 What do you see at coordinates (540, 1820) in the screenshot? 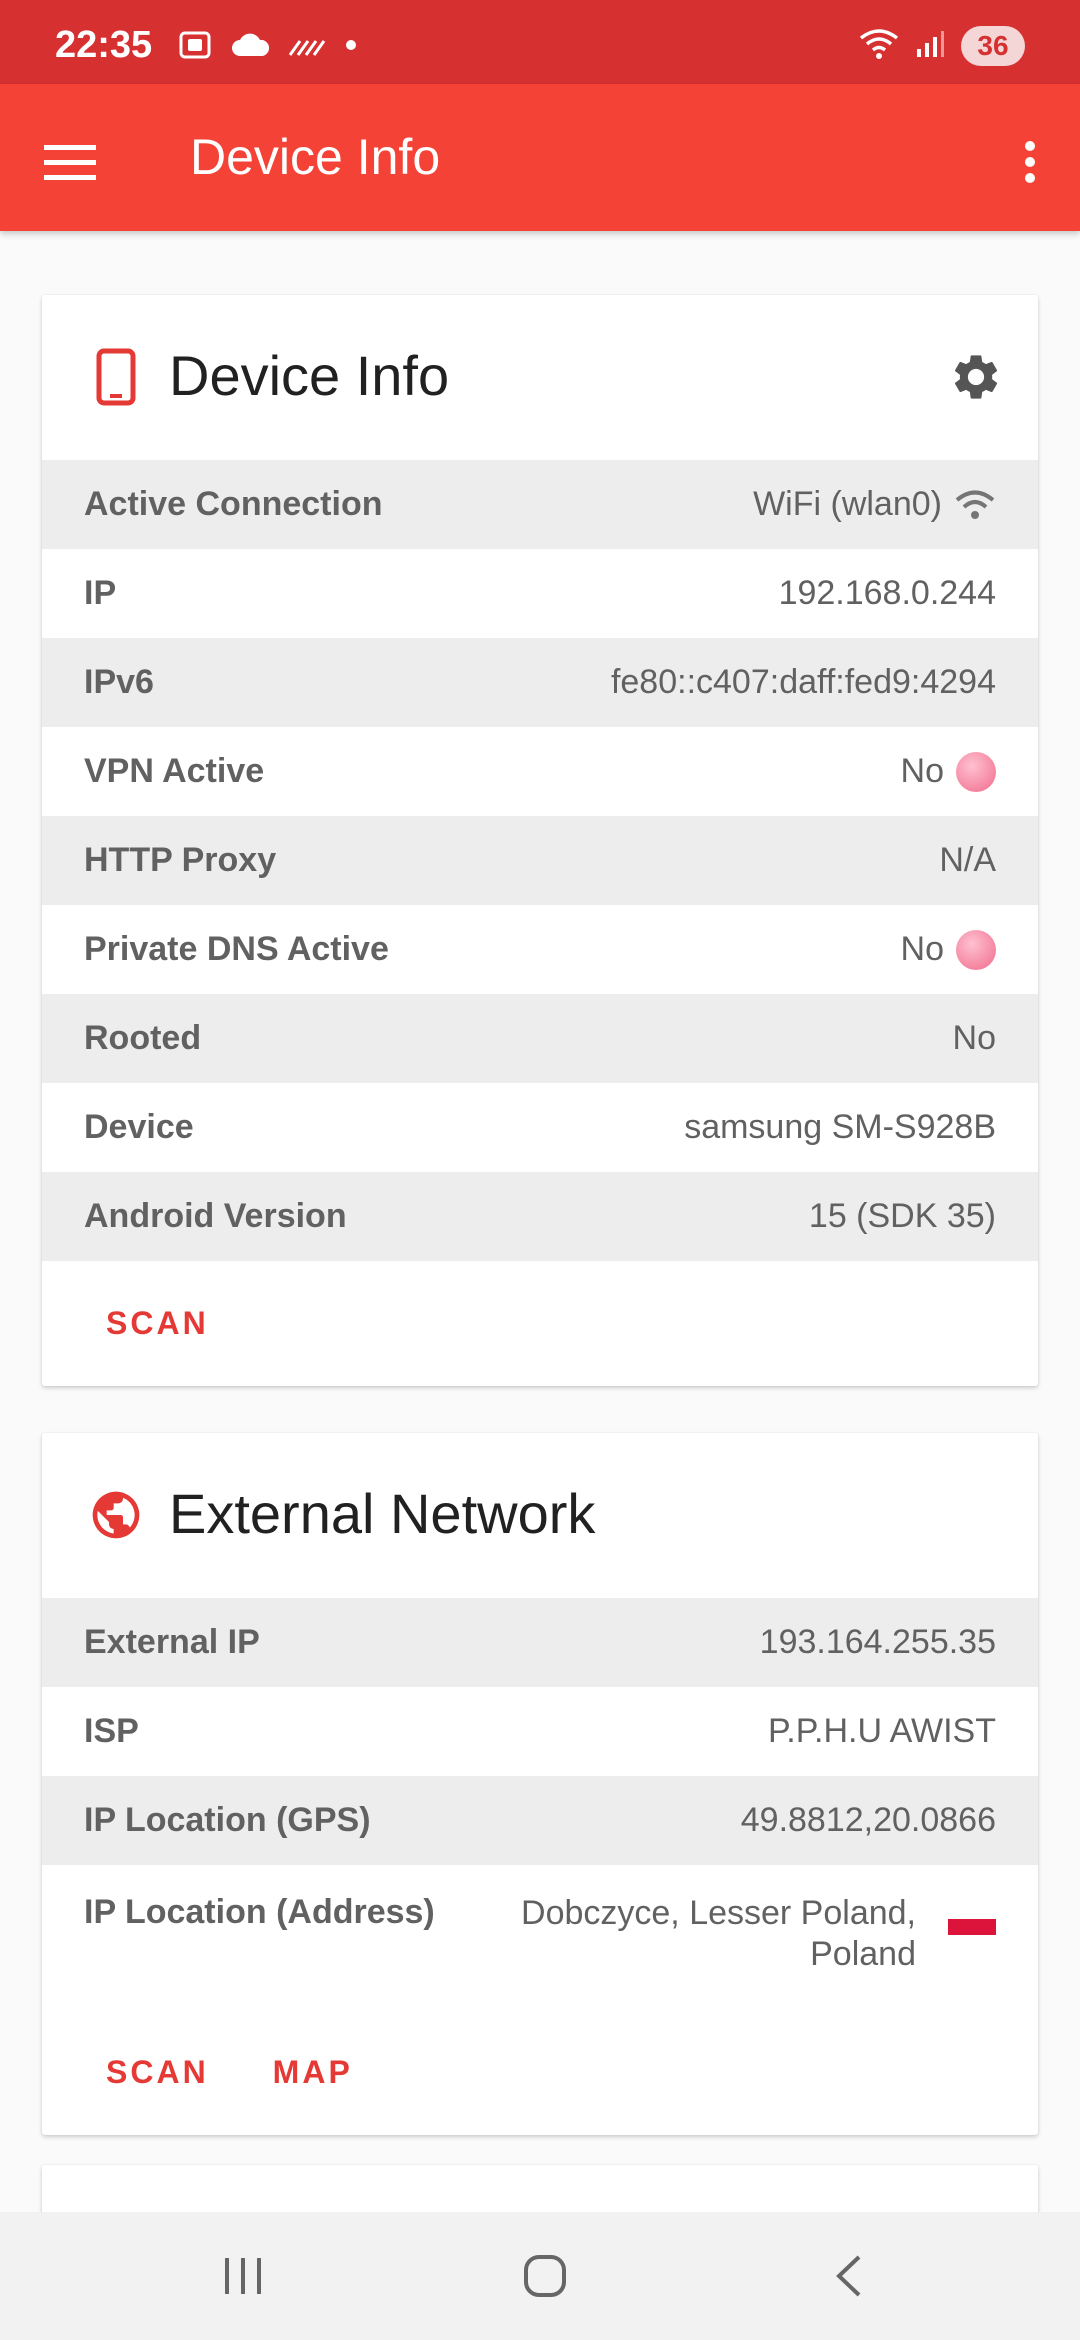
I see `row-ip-location-gps: IP Location (GPS) 49.8812,20.0866` at bounding box center [540, 1820].